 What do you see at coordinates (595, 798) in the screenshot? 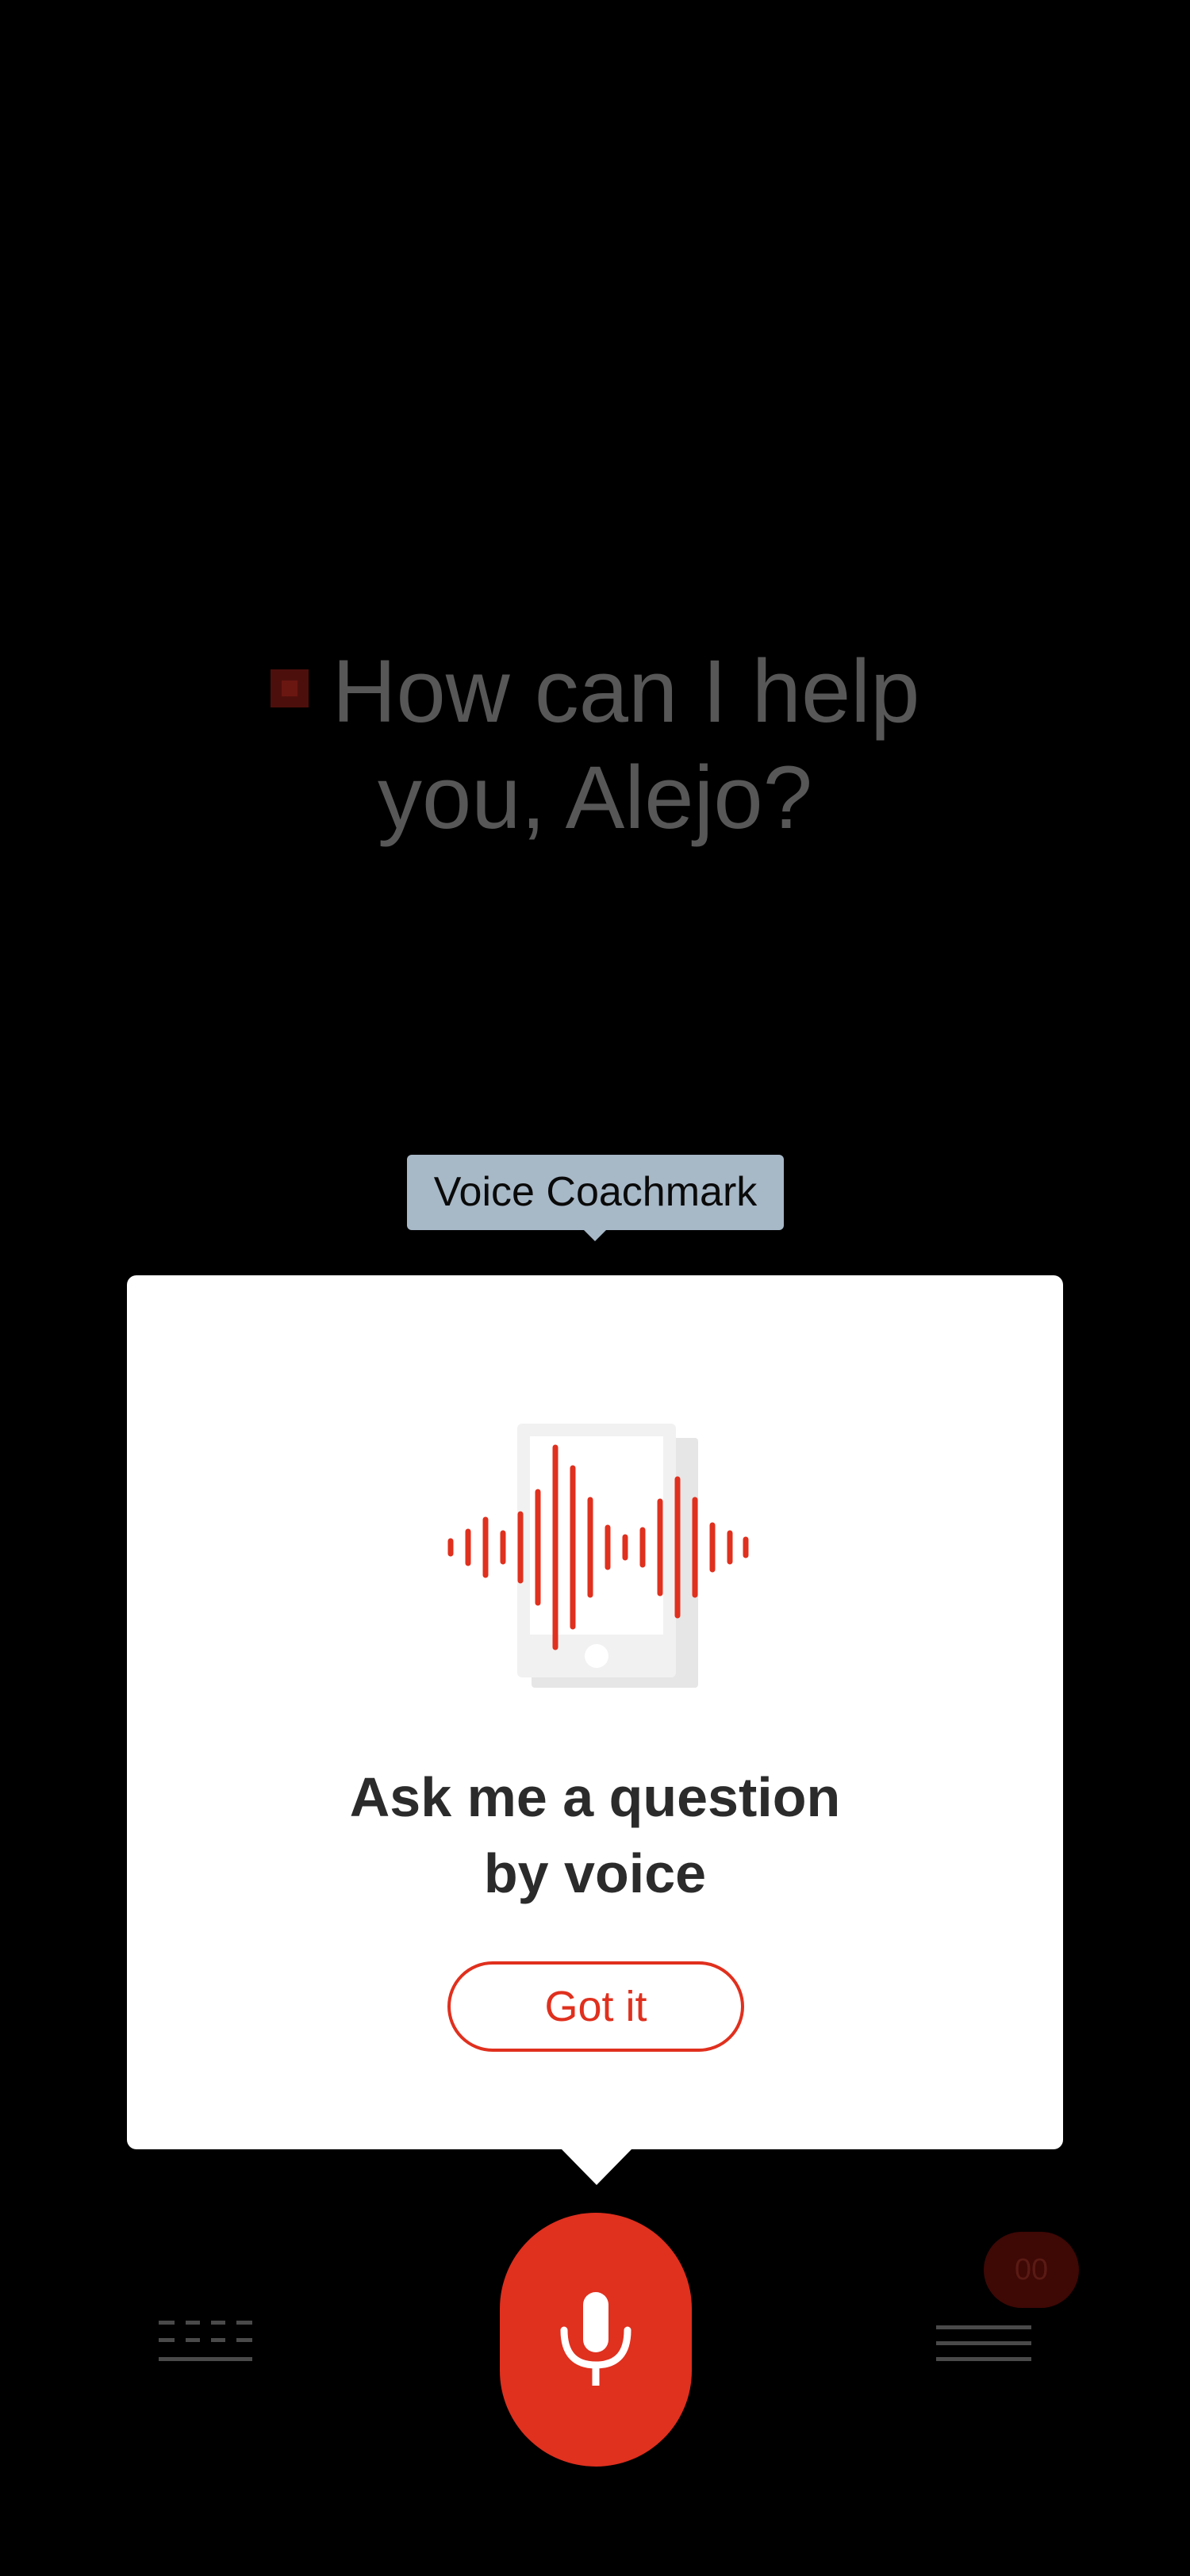
I see `greeting-line-2: you, Alejo?` at bounding box center [595, 798].